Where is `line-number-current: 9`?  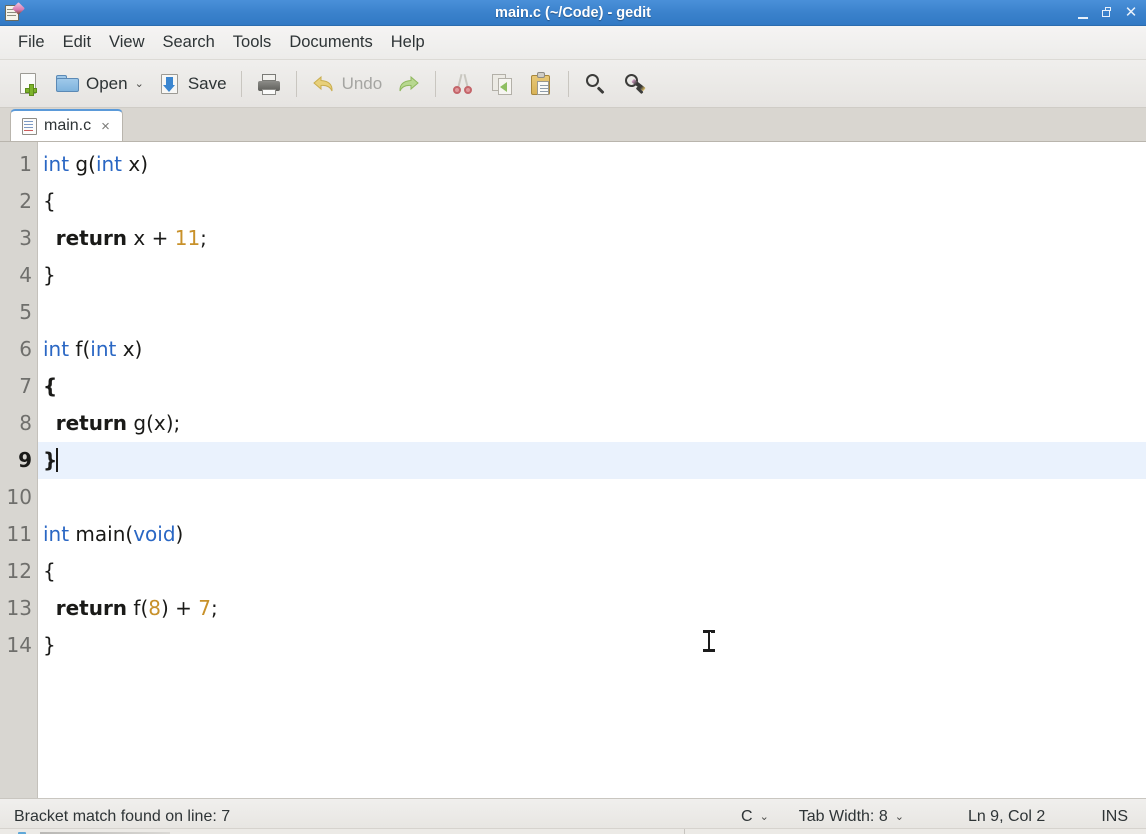 line-number-current: 9 is located at coordinates (25, 460).